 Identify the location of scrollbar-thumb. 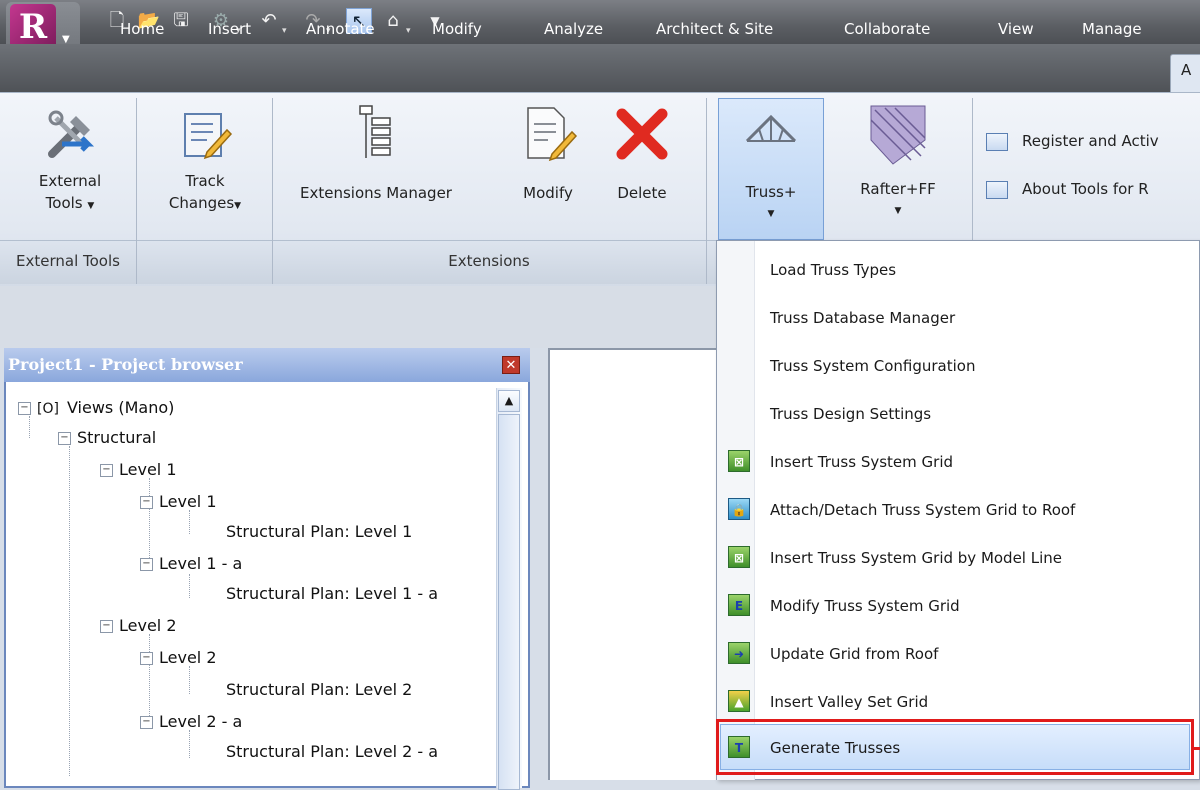
(509, 602).